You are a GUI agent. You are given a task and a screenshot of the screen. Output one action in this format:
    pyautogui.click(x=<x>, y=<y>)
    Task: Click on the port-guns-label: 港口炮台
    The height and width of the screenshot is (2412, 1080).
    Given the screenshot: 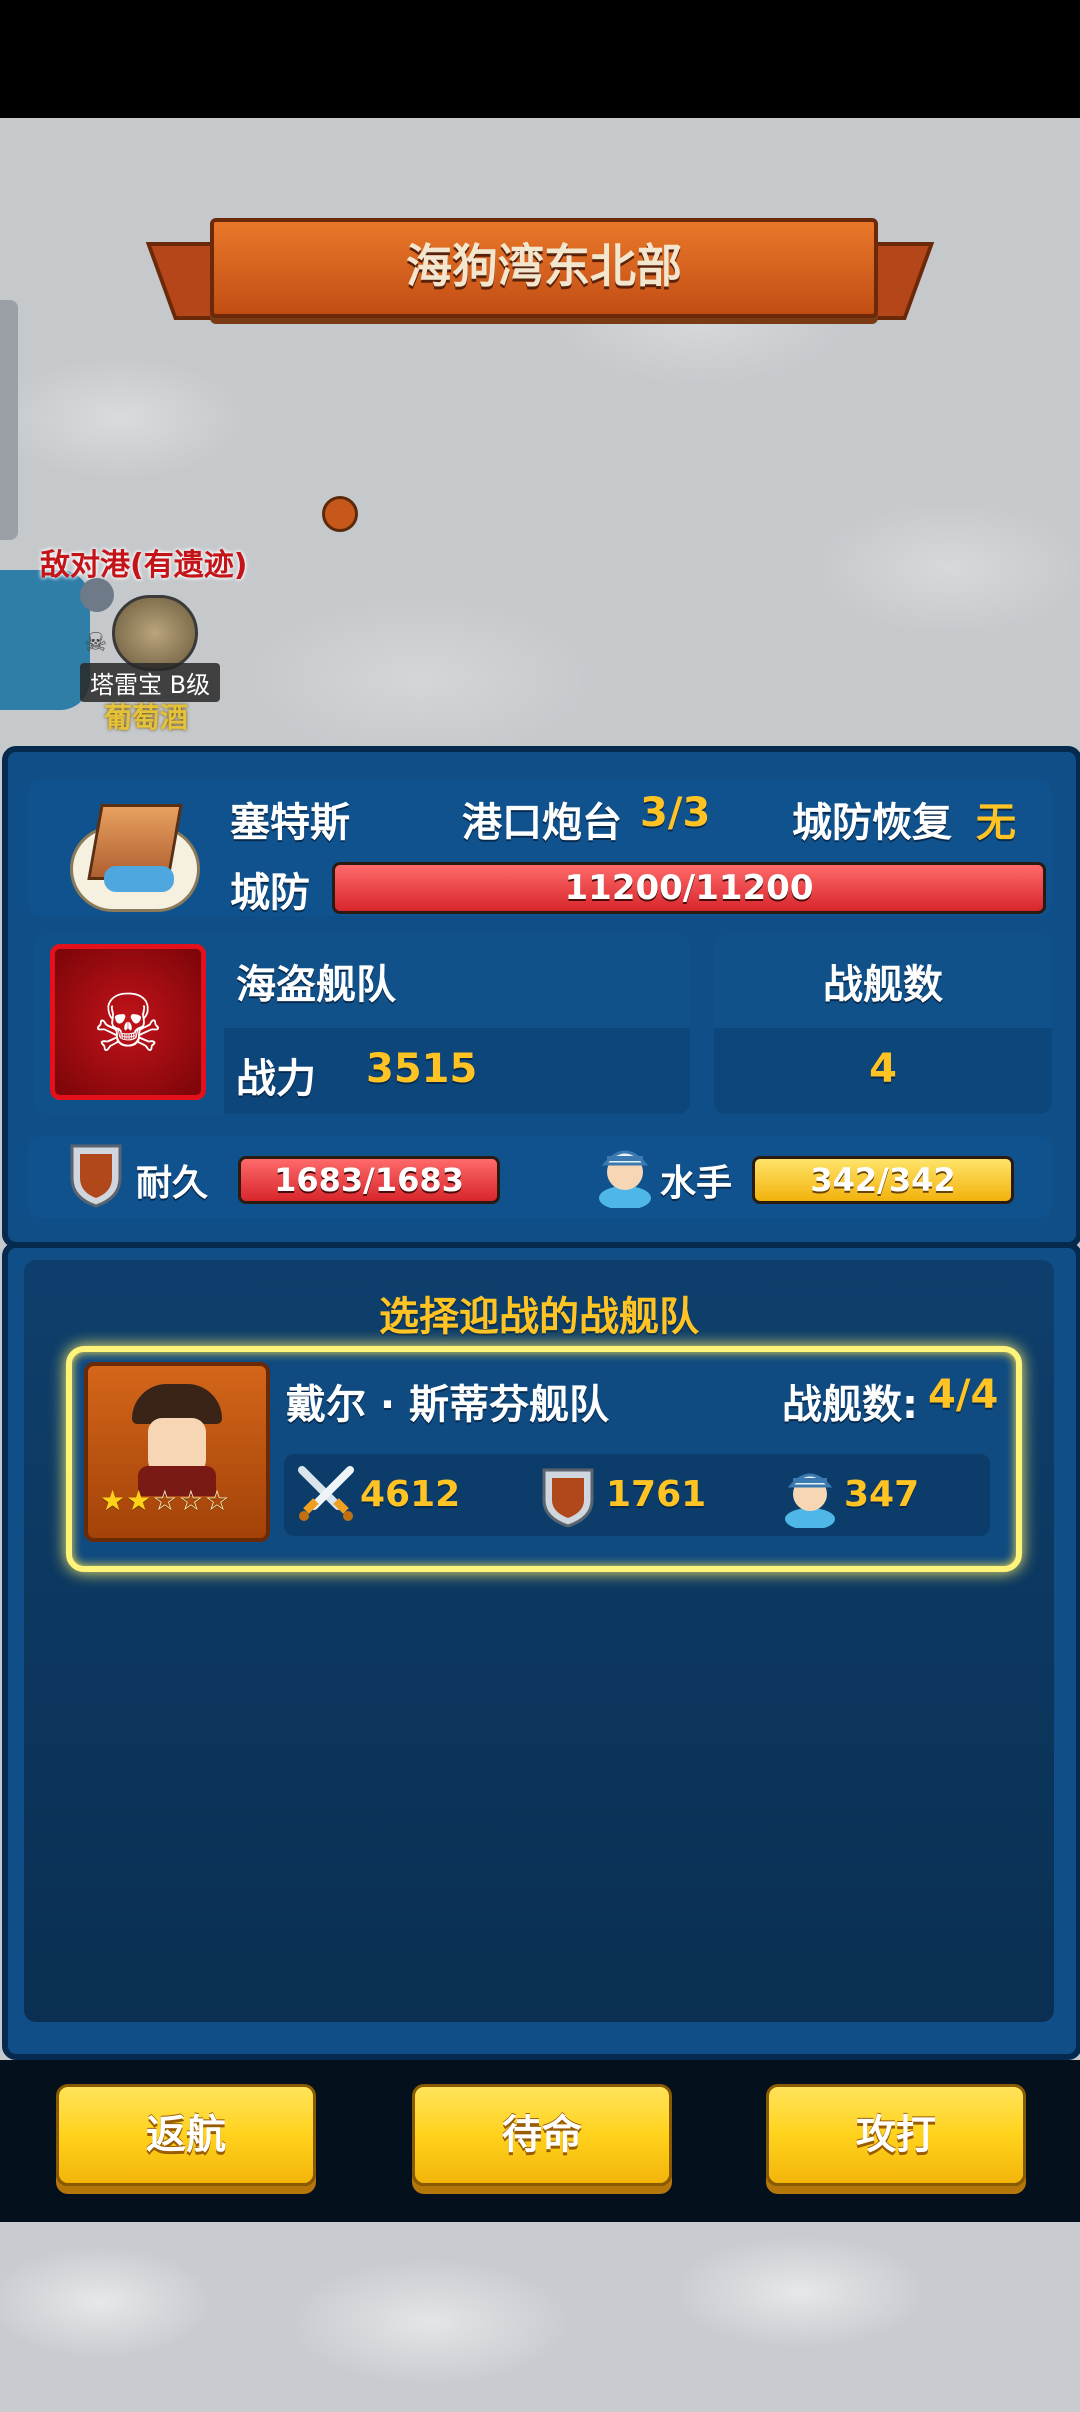 What is the action you would take?
    pyautogui.click(x=542, y=823)
    